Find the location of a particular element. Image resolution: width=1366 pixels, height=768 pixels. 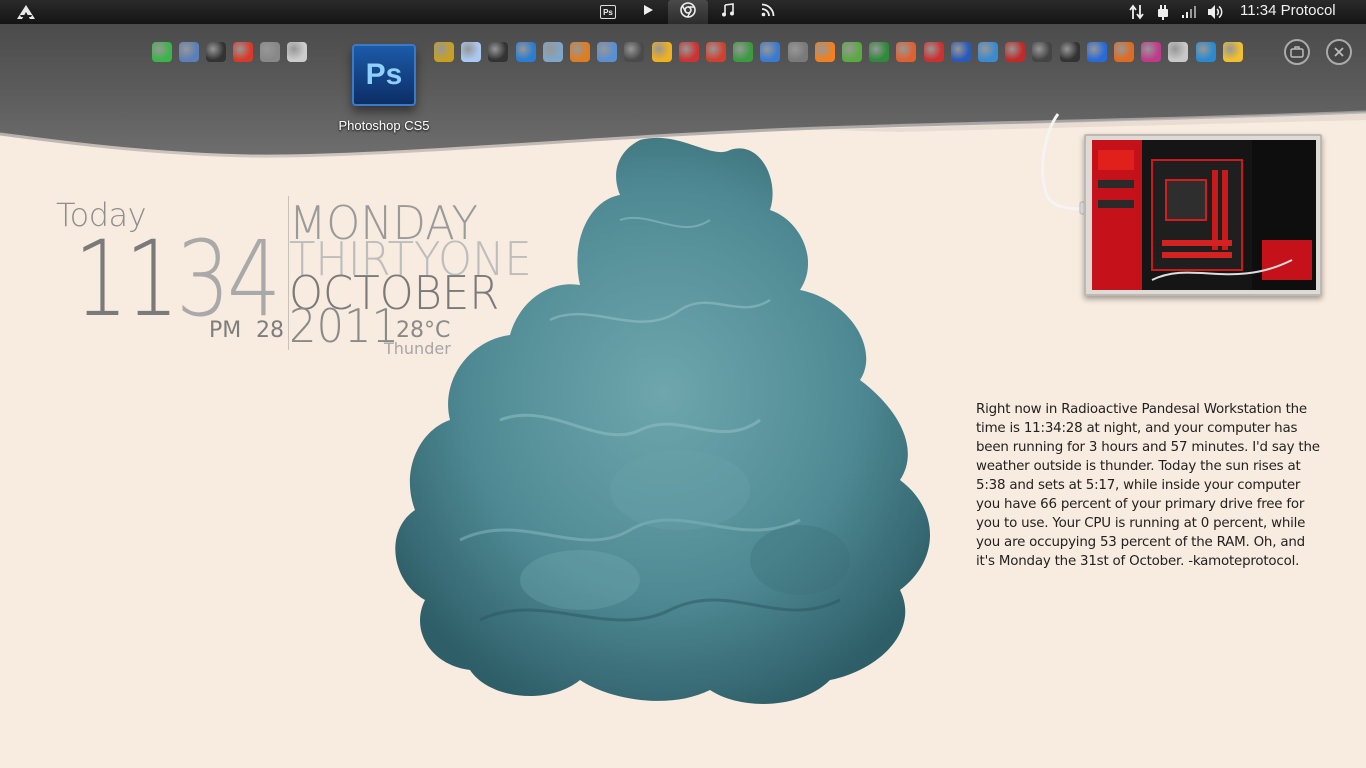

close-icon is located at coordinates (1339, 52).